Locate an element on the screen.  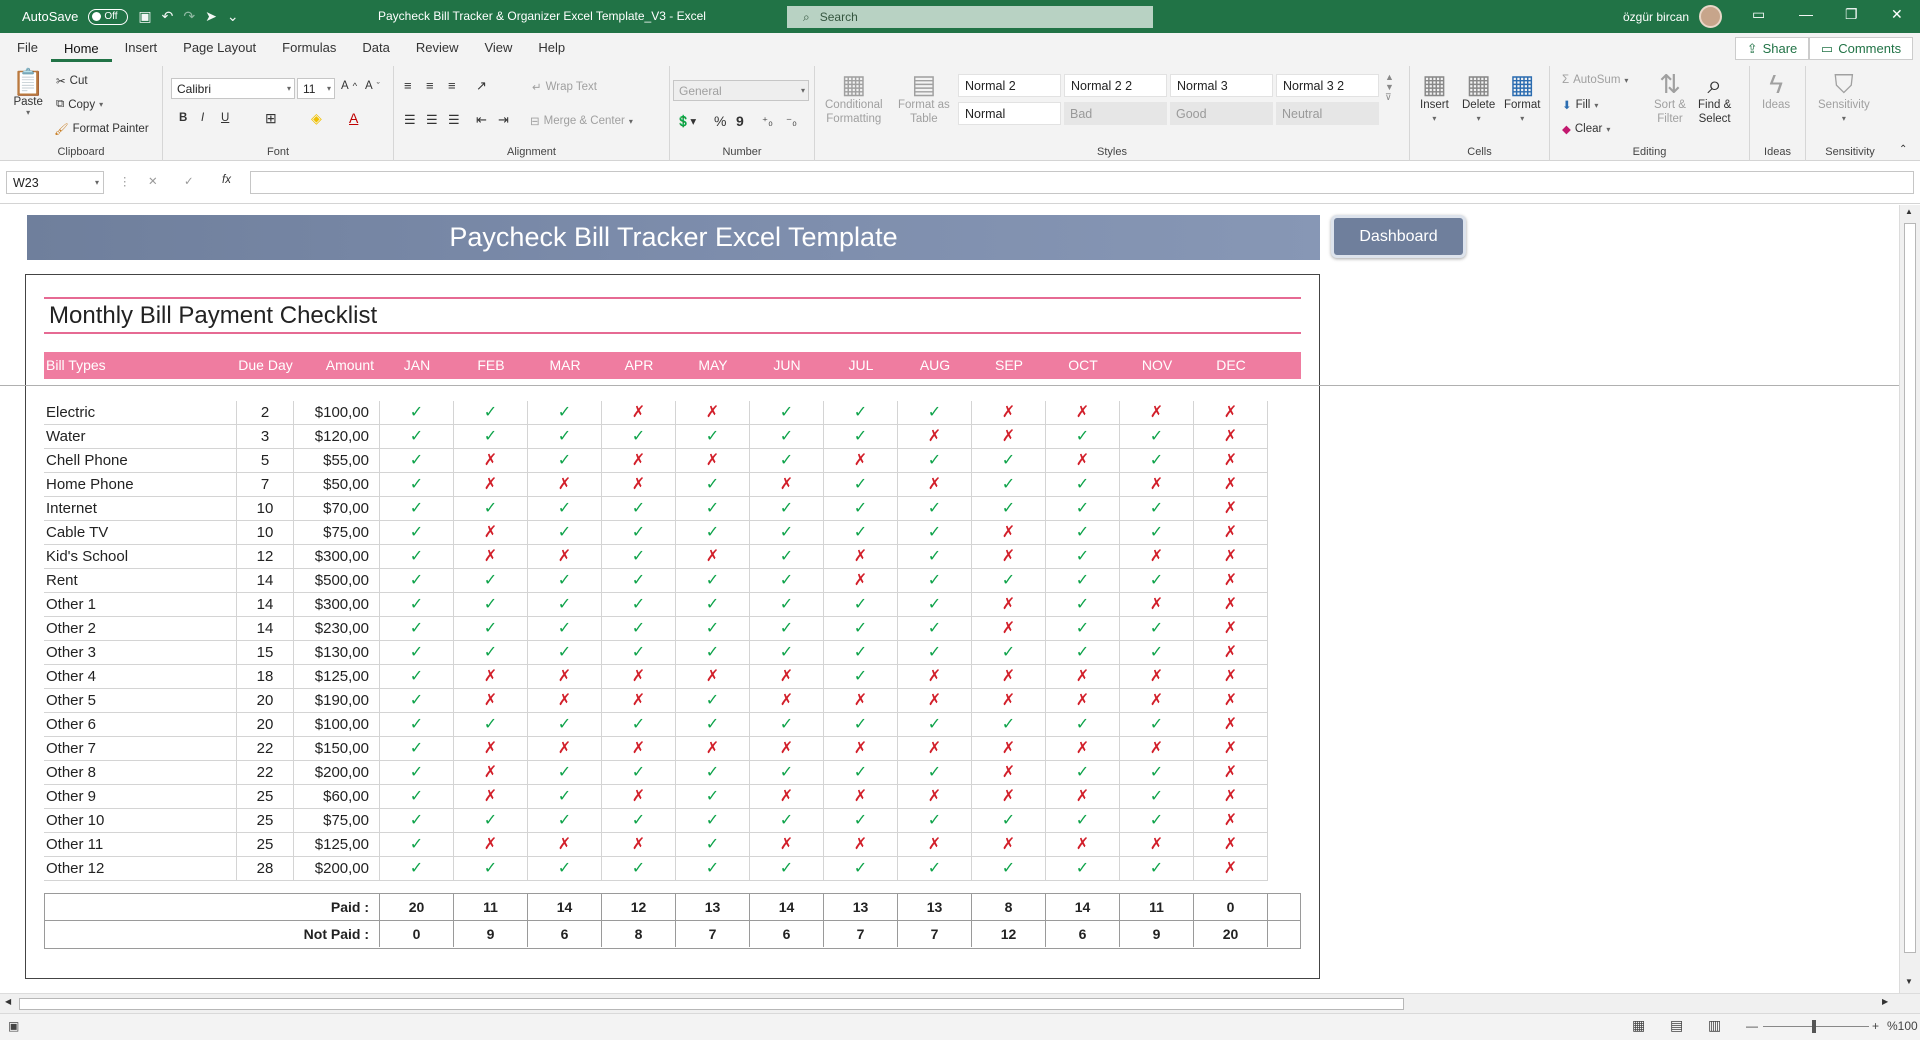
style-good: Good is located at coordinates (1221, 113).